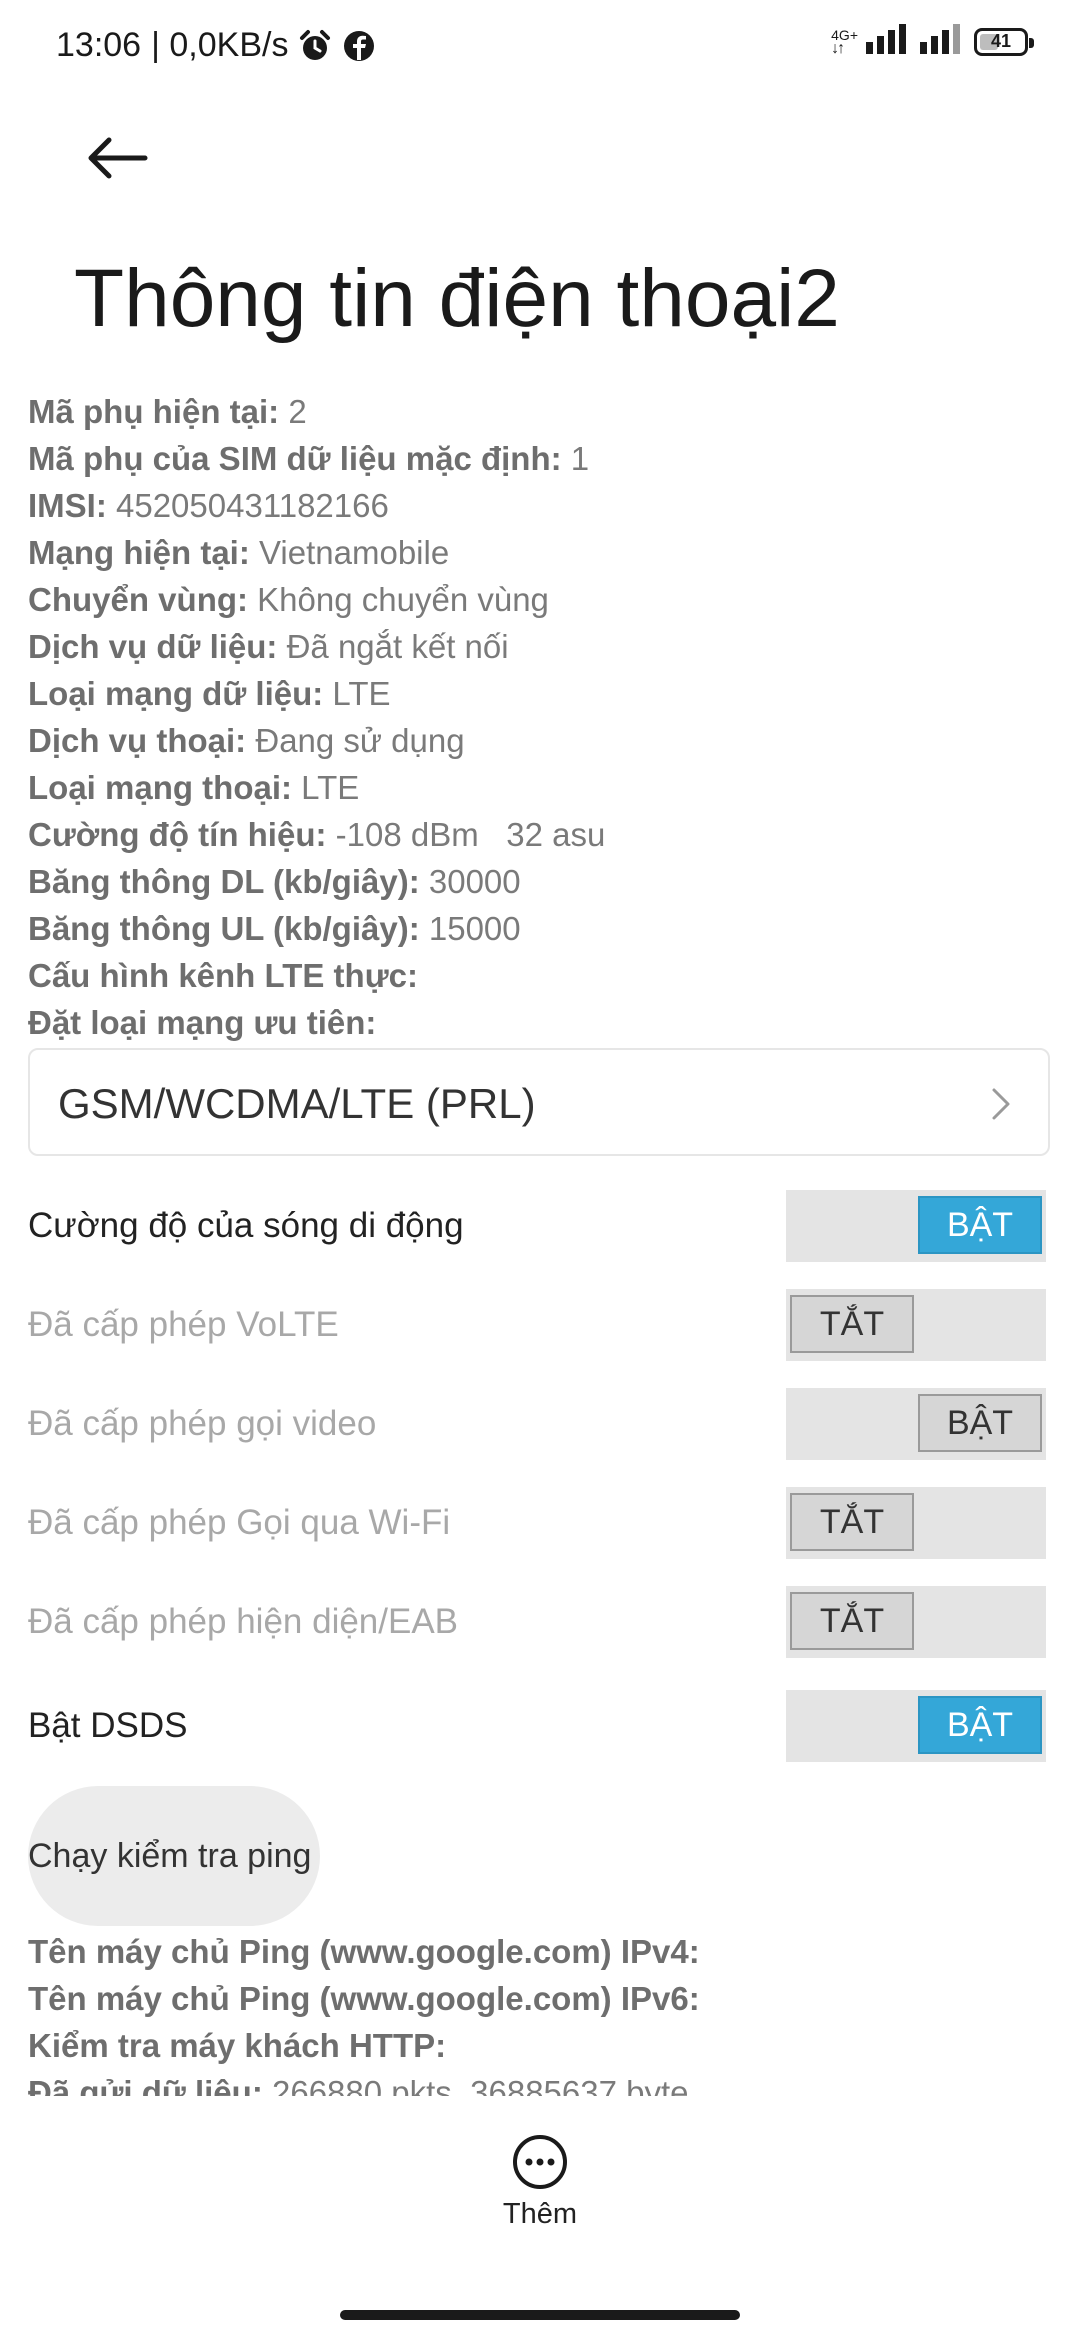 This screenshot has width=1080, height=2340. What do you see at coordinates (177, 834) in the screenshot?
I see `info-key: Cường độ tín hiệu:` at bounding box center [177, 834].